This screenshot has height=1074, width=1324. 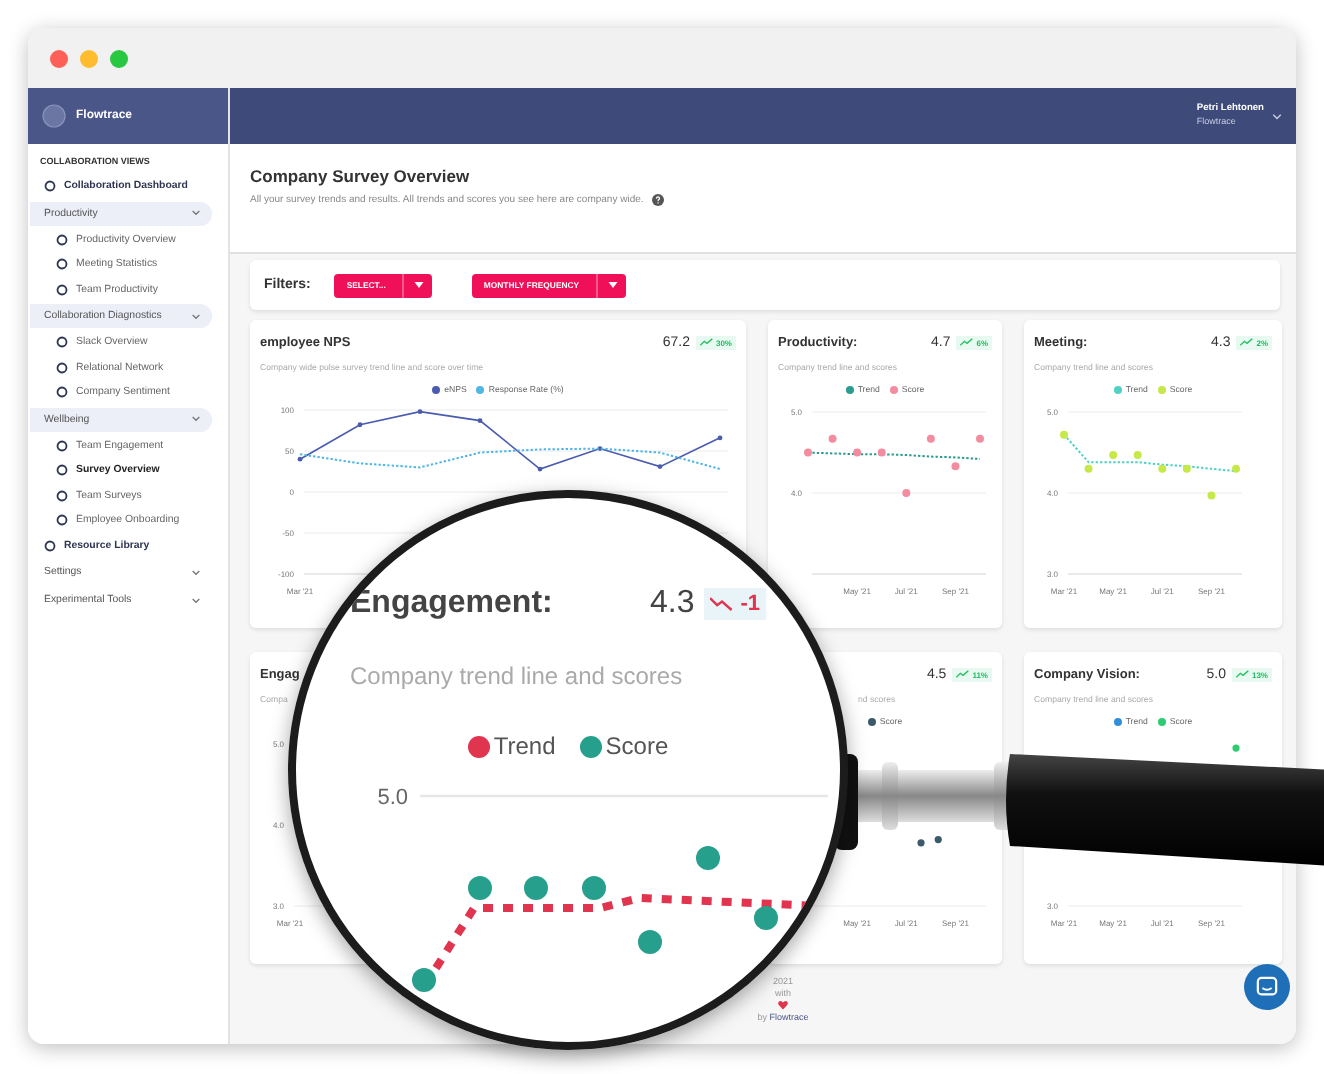 What do you see at coordinates (657, 200) in the screenshot?
I see `help-icon` at bounding box center [657, 200].